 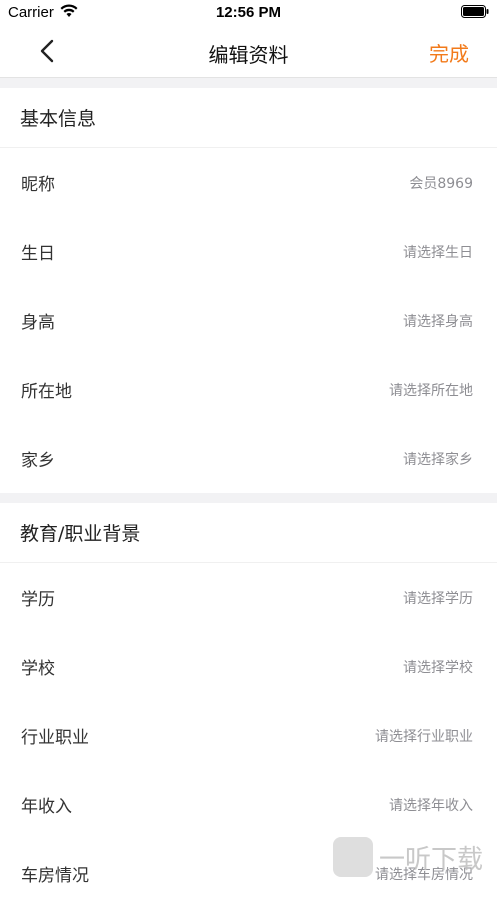 I want to click on row-value: 会员8969, so click(x=441, y=183).